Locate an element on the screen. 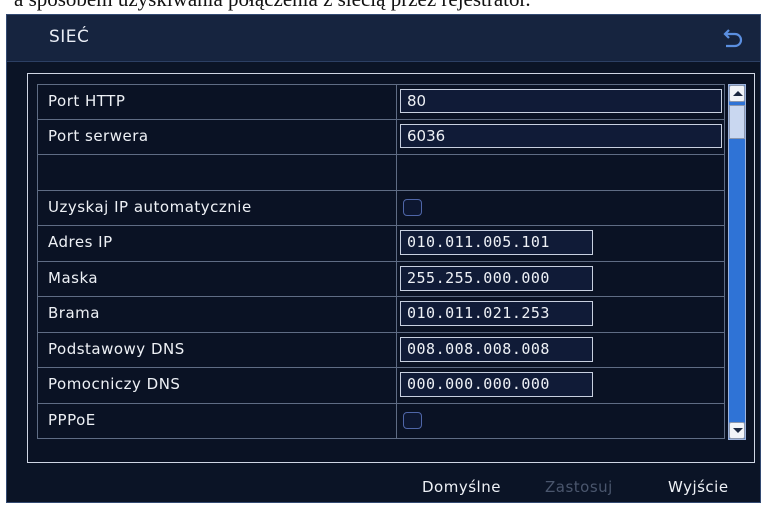  settings-row: Maska 255.255.000.000 is located at coordinates (381, 279).